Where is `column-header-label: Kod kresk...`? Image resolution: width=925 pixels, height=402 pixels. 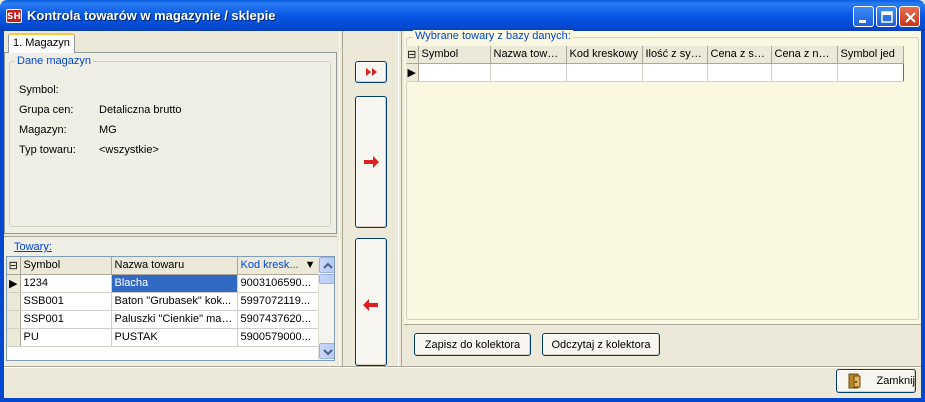
column-header-label: Kod kresk... is located at coordinates (269, 265).